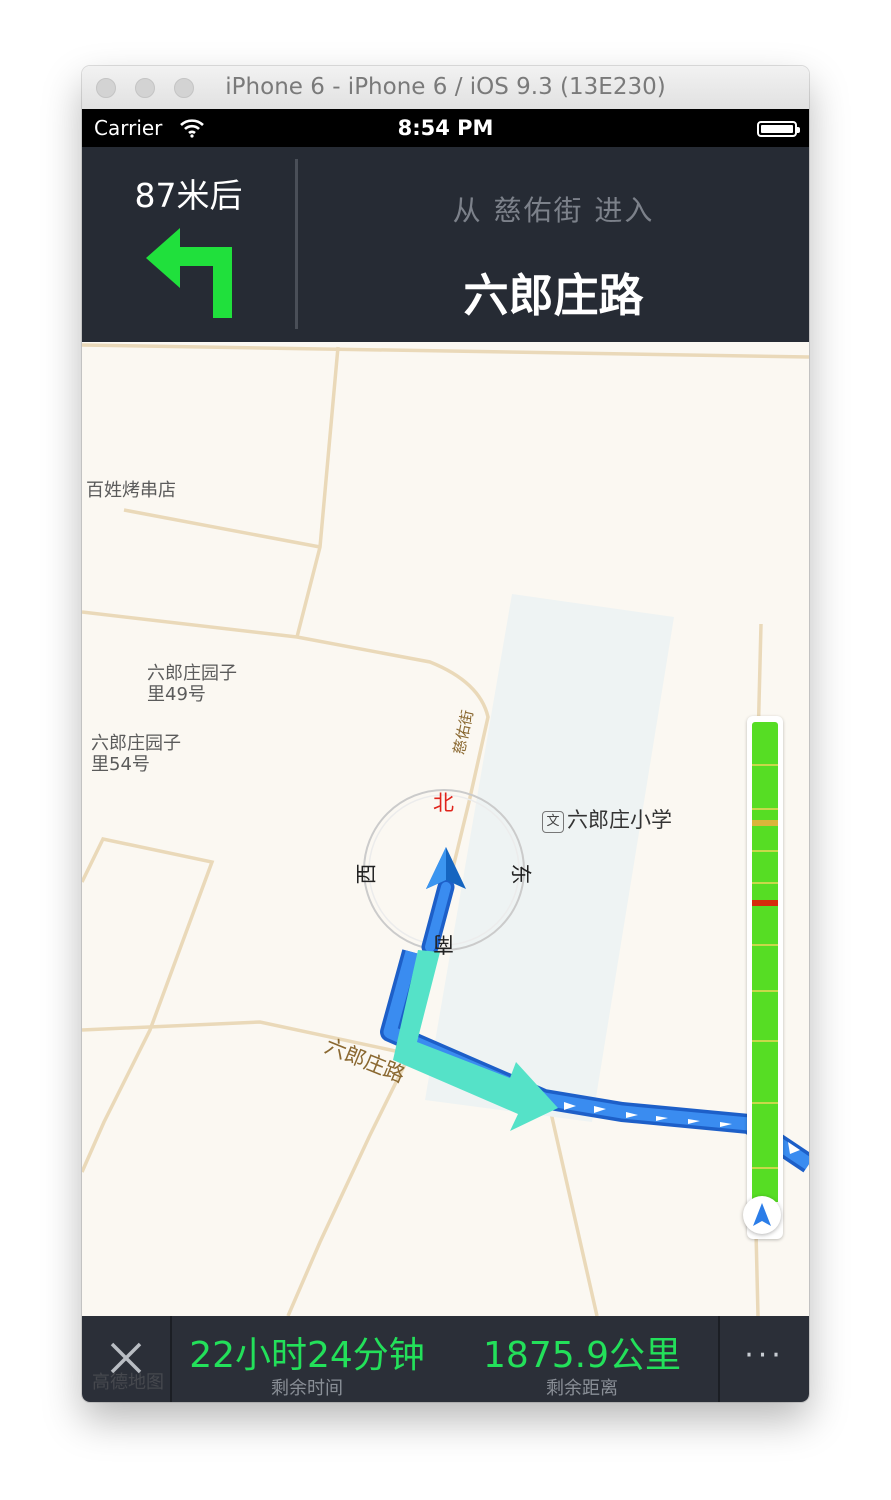 This screenshot has width=891, height=1500. Describe the element at coordinates (619, 820) in the screenshot. I see `poi-school-label: 六郎庄小学` at that location.